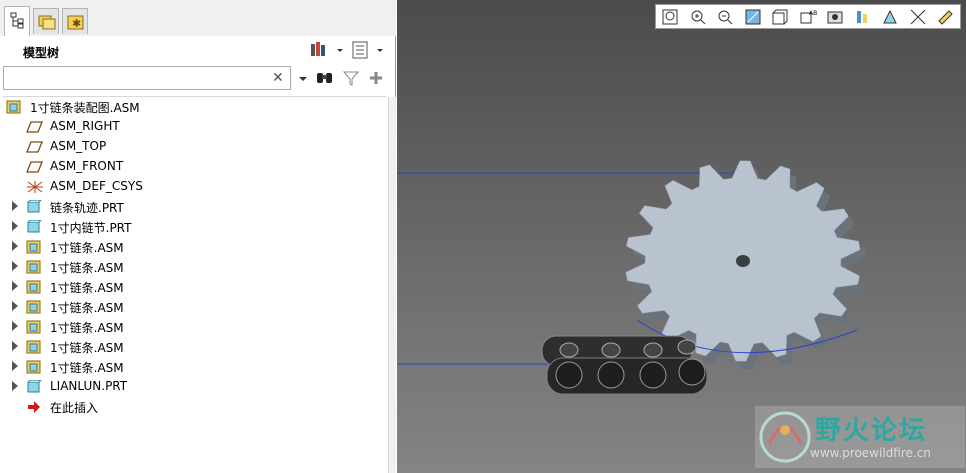  I want to click on saved-orientations-button: AB, so click(808, 17).